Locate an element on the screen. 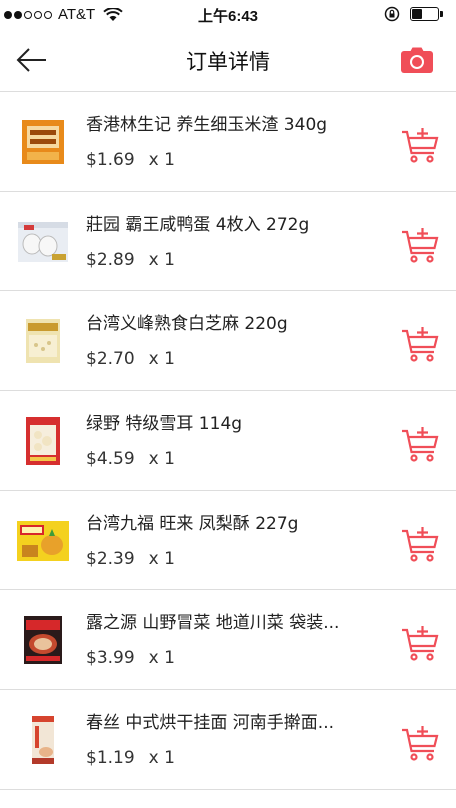 The width and height of the screenshot is (456, 808). nav-bar: 订单详情 is located at coordinates (228, 61).